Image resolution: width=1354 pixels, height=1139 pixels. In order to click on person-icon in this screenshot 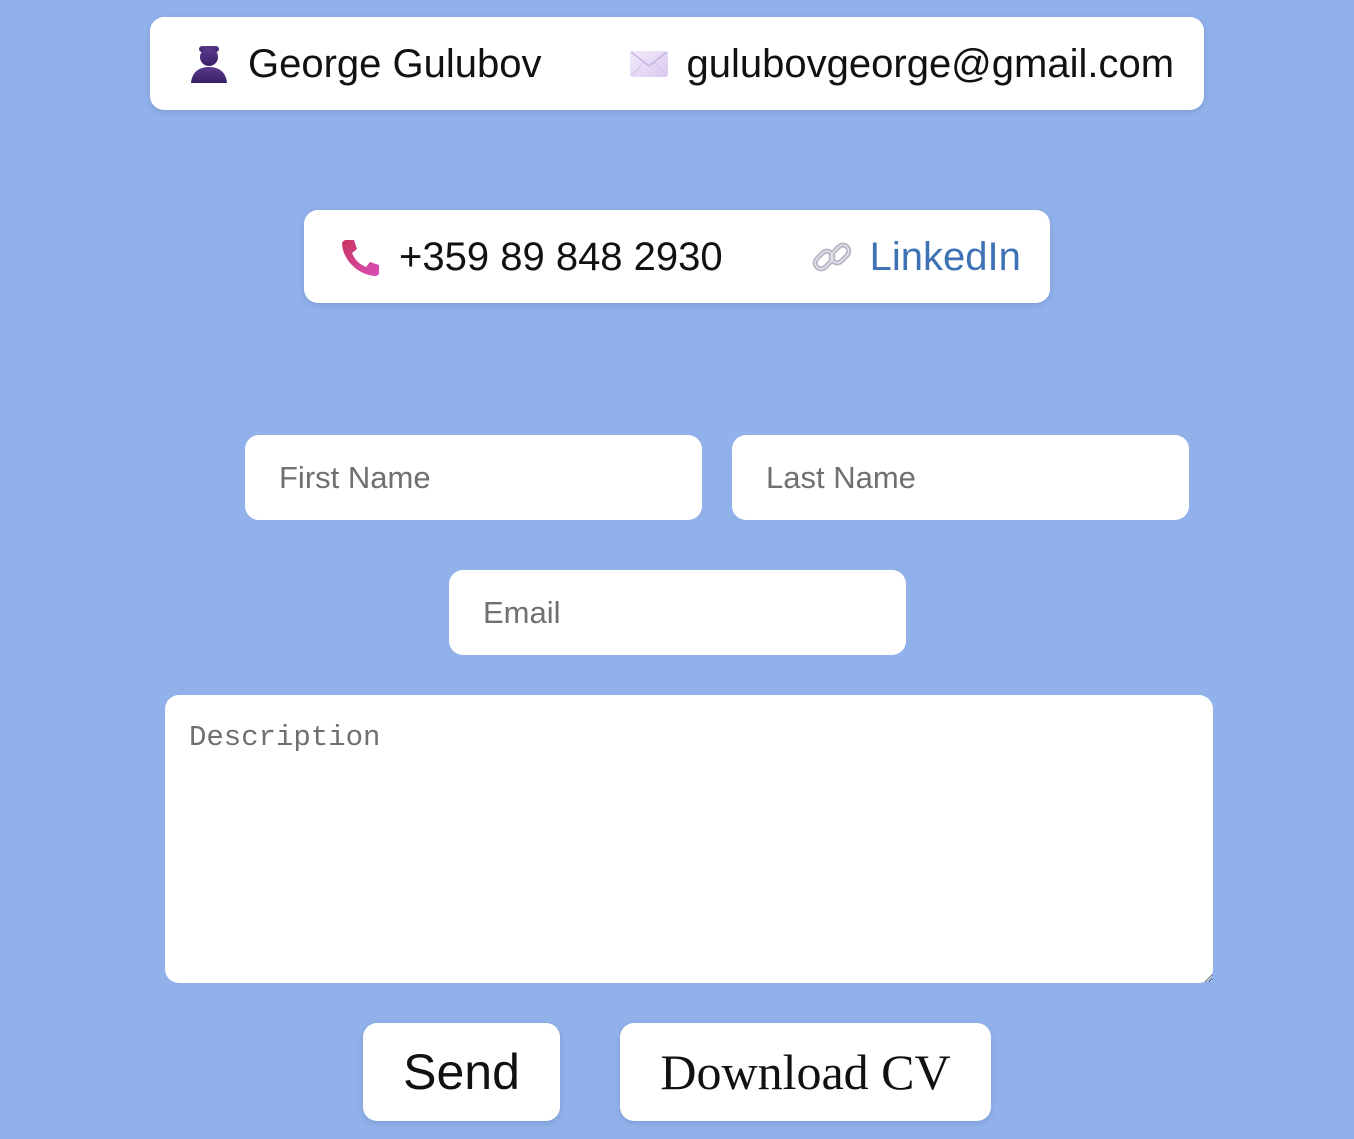, I will do `click(209, 64)`.